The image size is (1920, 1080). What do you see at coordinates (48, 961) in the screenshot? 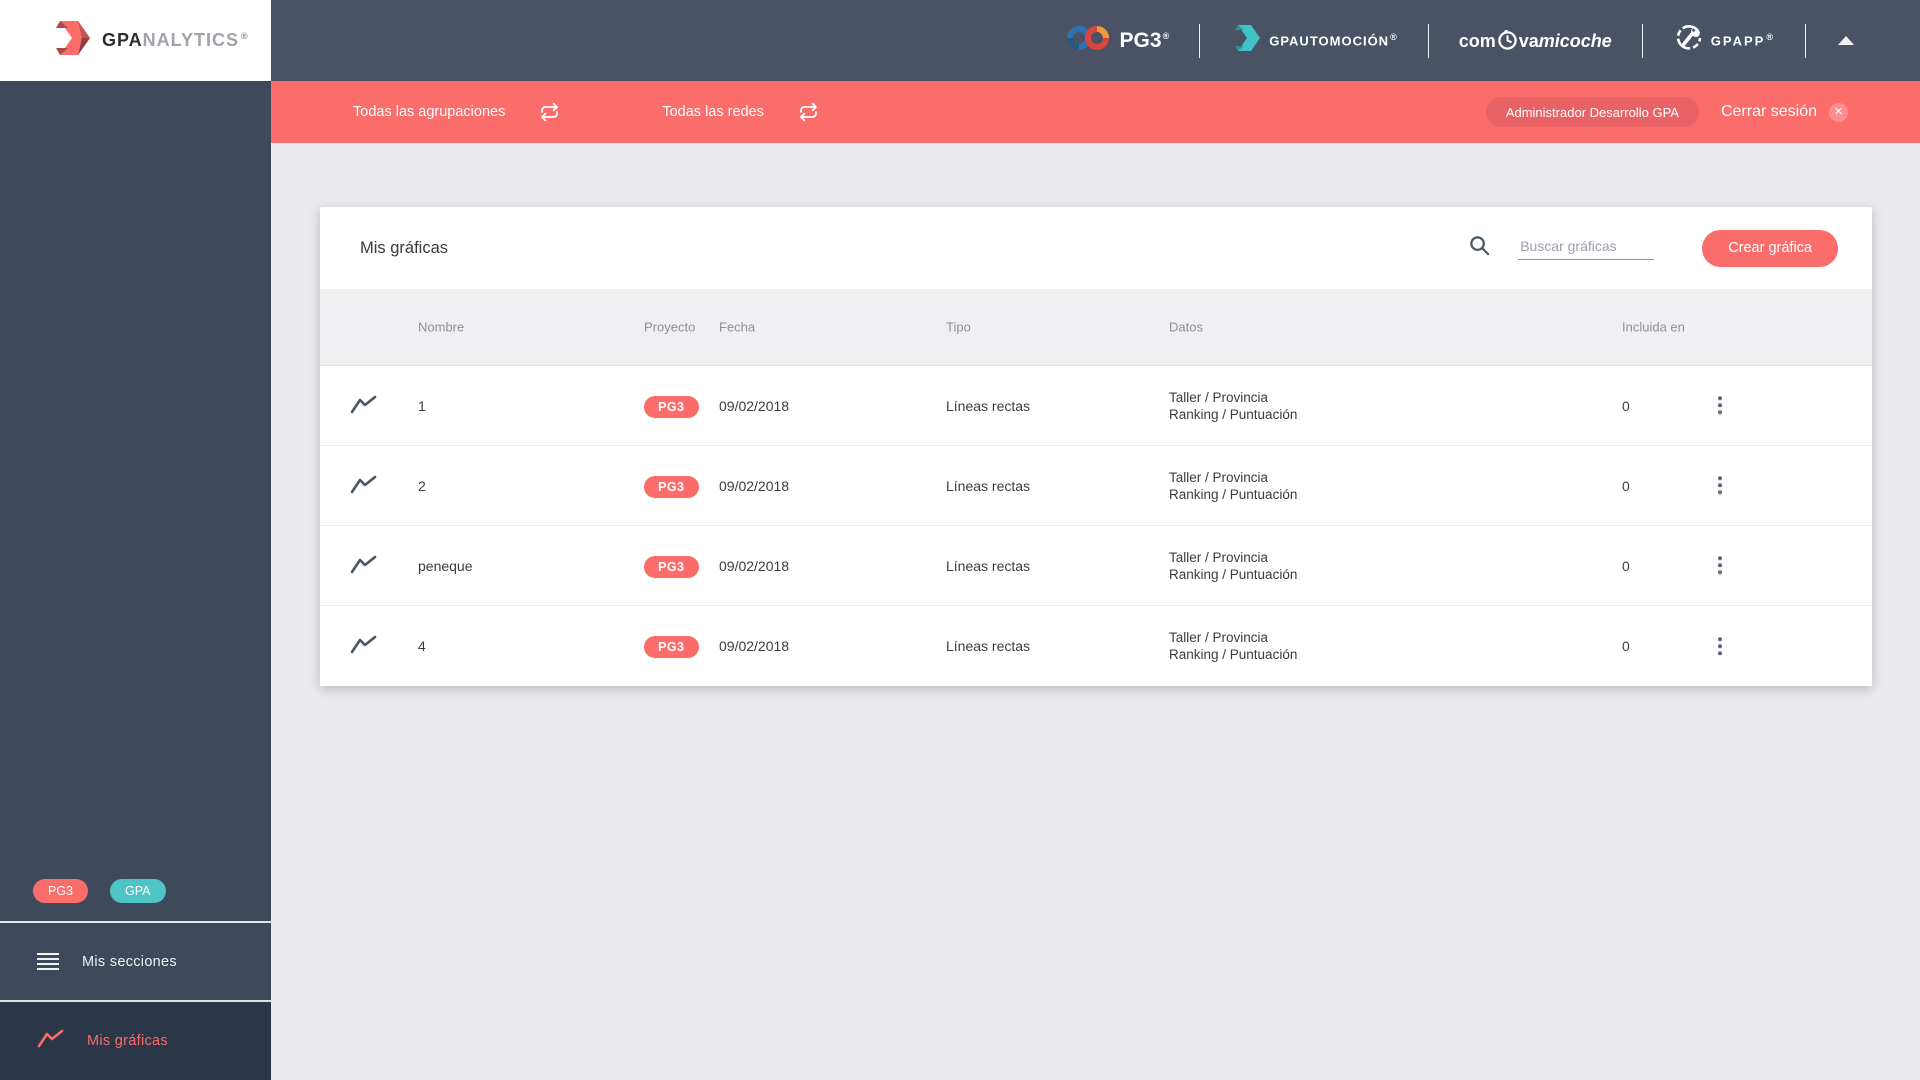
I see `sections-menu-icon` at bounding box center [48, 961].